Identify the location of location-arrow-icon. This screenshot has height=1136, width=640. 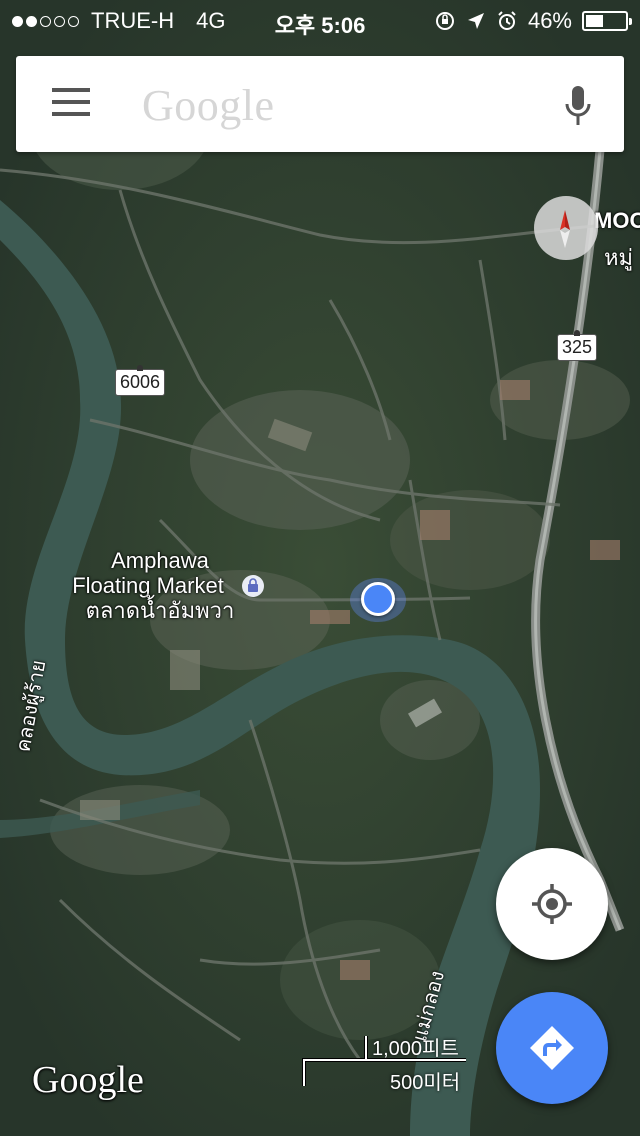
(475, 21).